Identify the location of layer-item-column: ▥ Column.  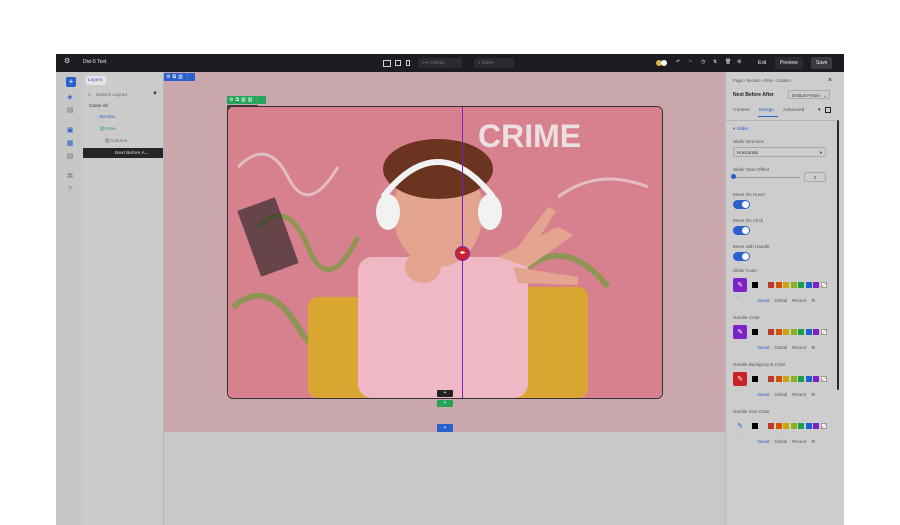
(116, 141).